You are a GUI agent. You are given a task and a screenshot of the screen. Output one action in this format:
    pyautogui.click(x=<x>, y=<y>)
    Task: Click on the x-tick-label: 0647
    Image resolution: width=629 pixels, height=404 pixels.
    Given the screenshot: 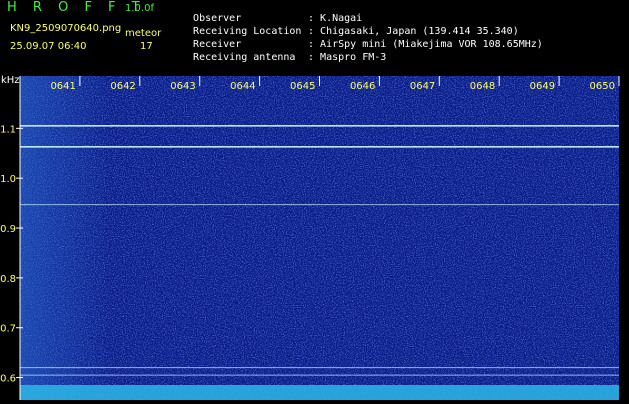 What is the action you would take?
    pyautogui.click(x=422, y=86)
    